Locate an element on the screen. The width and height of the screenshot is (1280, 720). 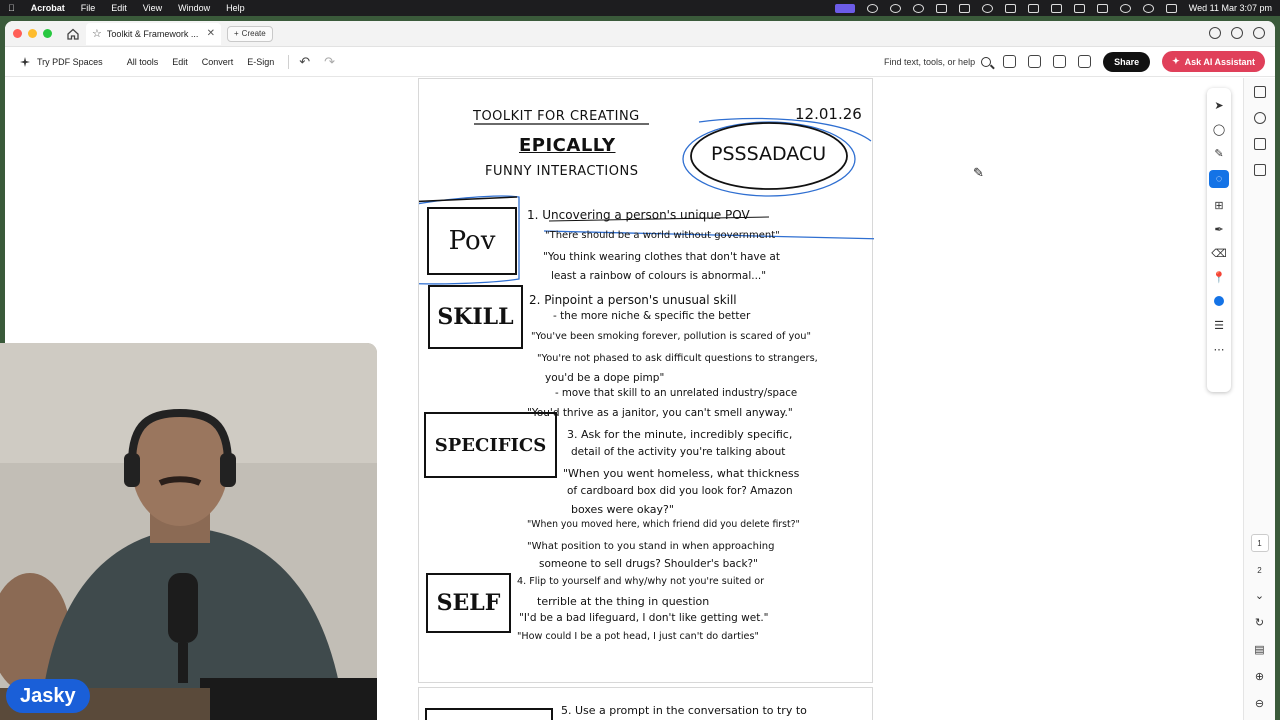
dropbox-icon is located at coordinates (941, 8).